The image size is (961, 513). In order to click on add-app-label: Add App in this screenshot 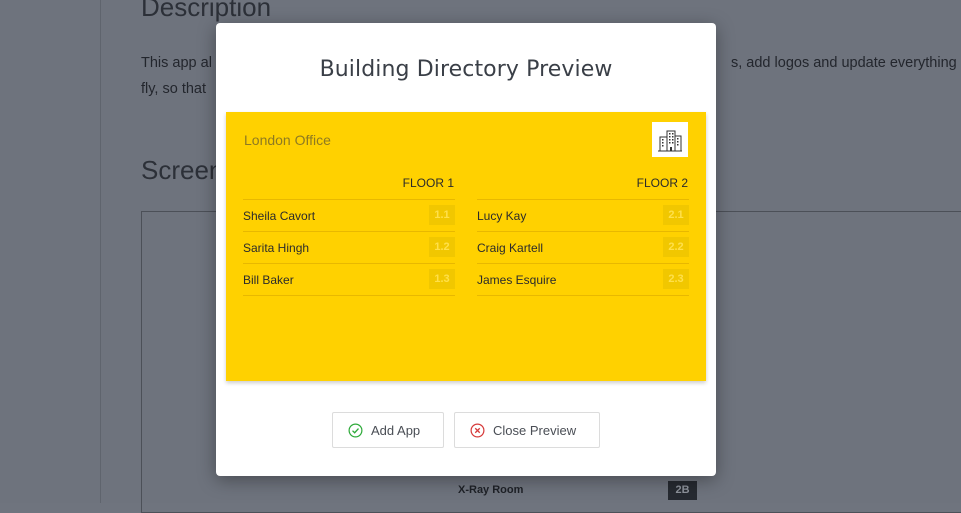, I will do `click(396, 430)`.